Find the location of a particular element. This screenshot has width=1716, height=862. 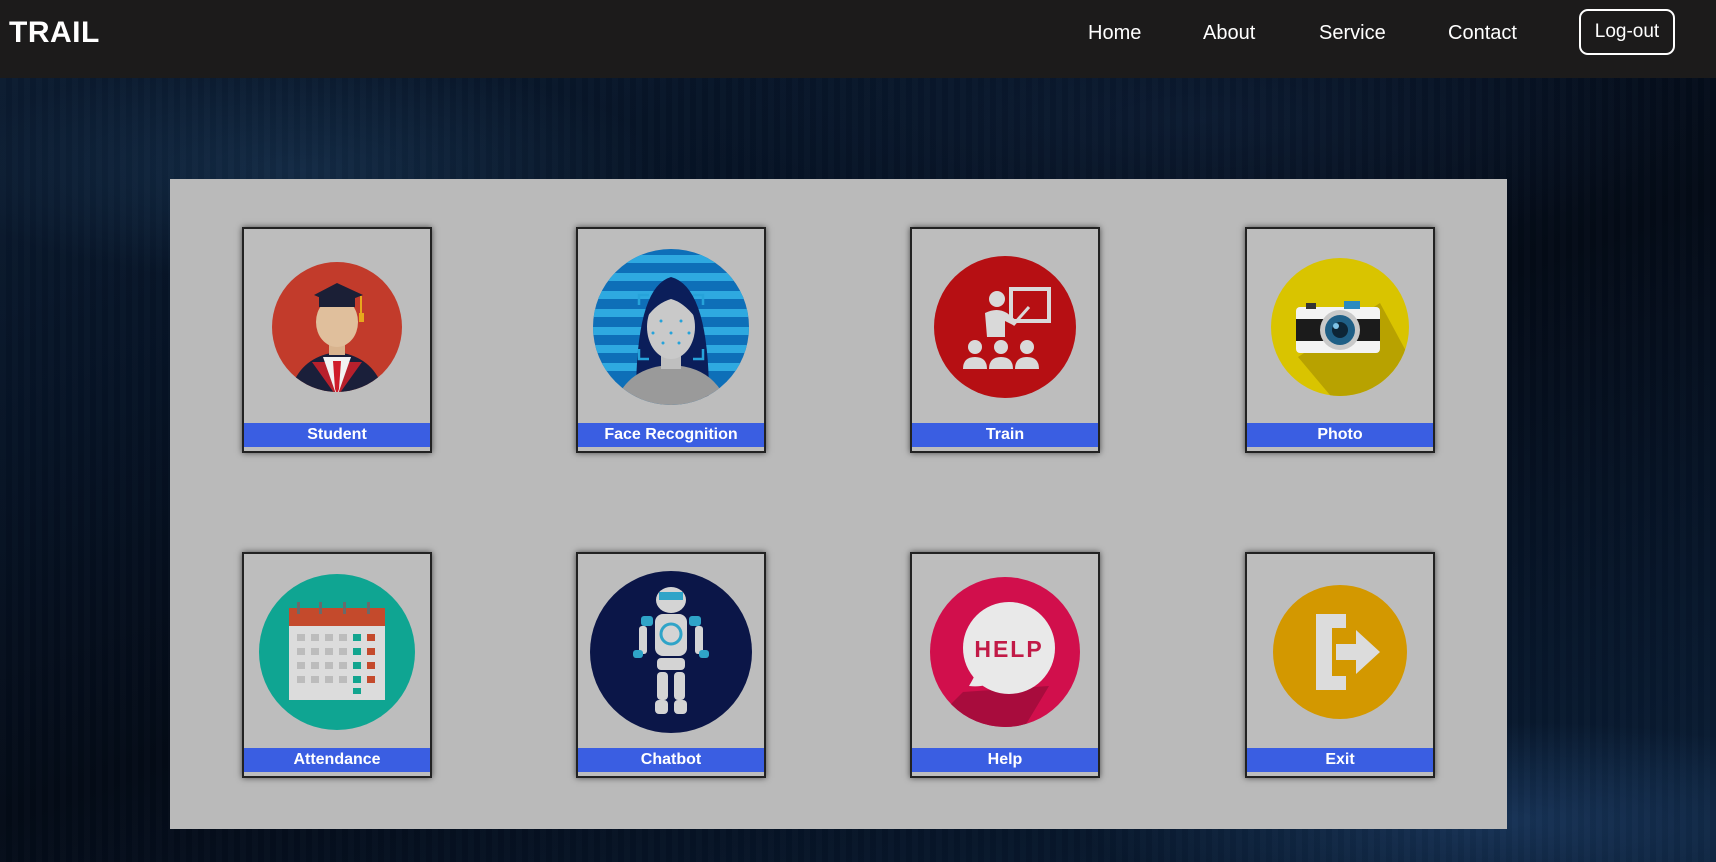

camera-icon is located at coordinates (1340, 327).